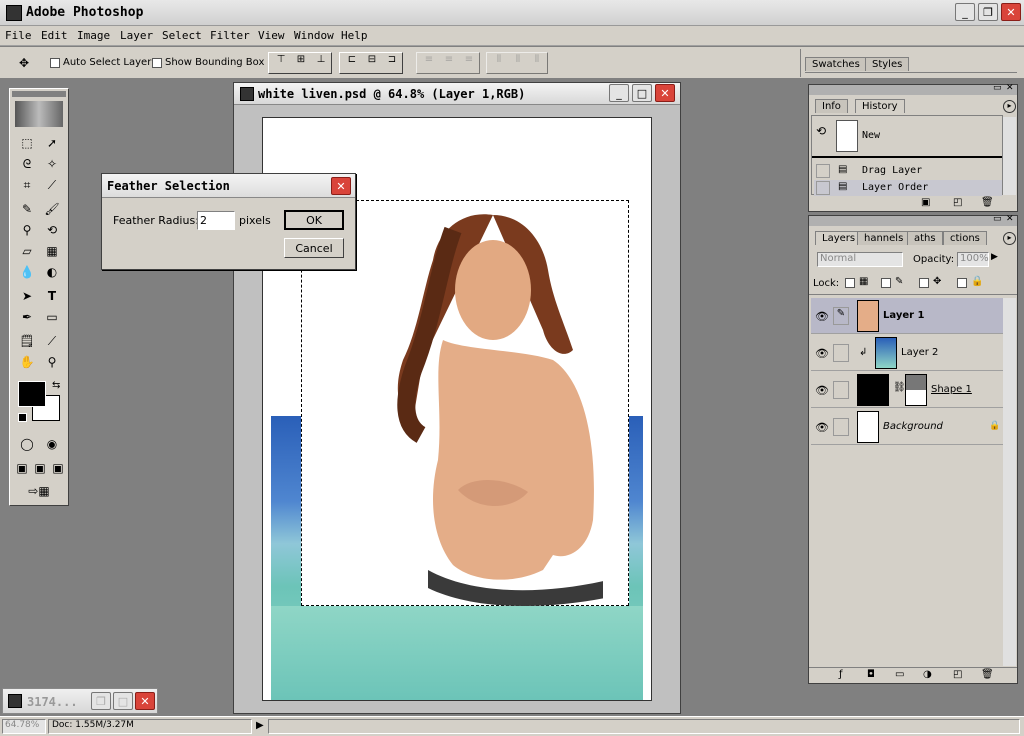  Describe the element at coordinates (52, 444) in the screenshot. I see `quick-mask-mode-icon: ◉` at that location.